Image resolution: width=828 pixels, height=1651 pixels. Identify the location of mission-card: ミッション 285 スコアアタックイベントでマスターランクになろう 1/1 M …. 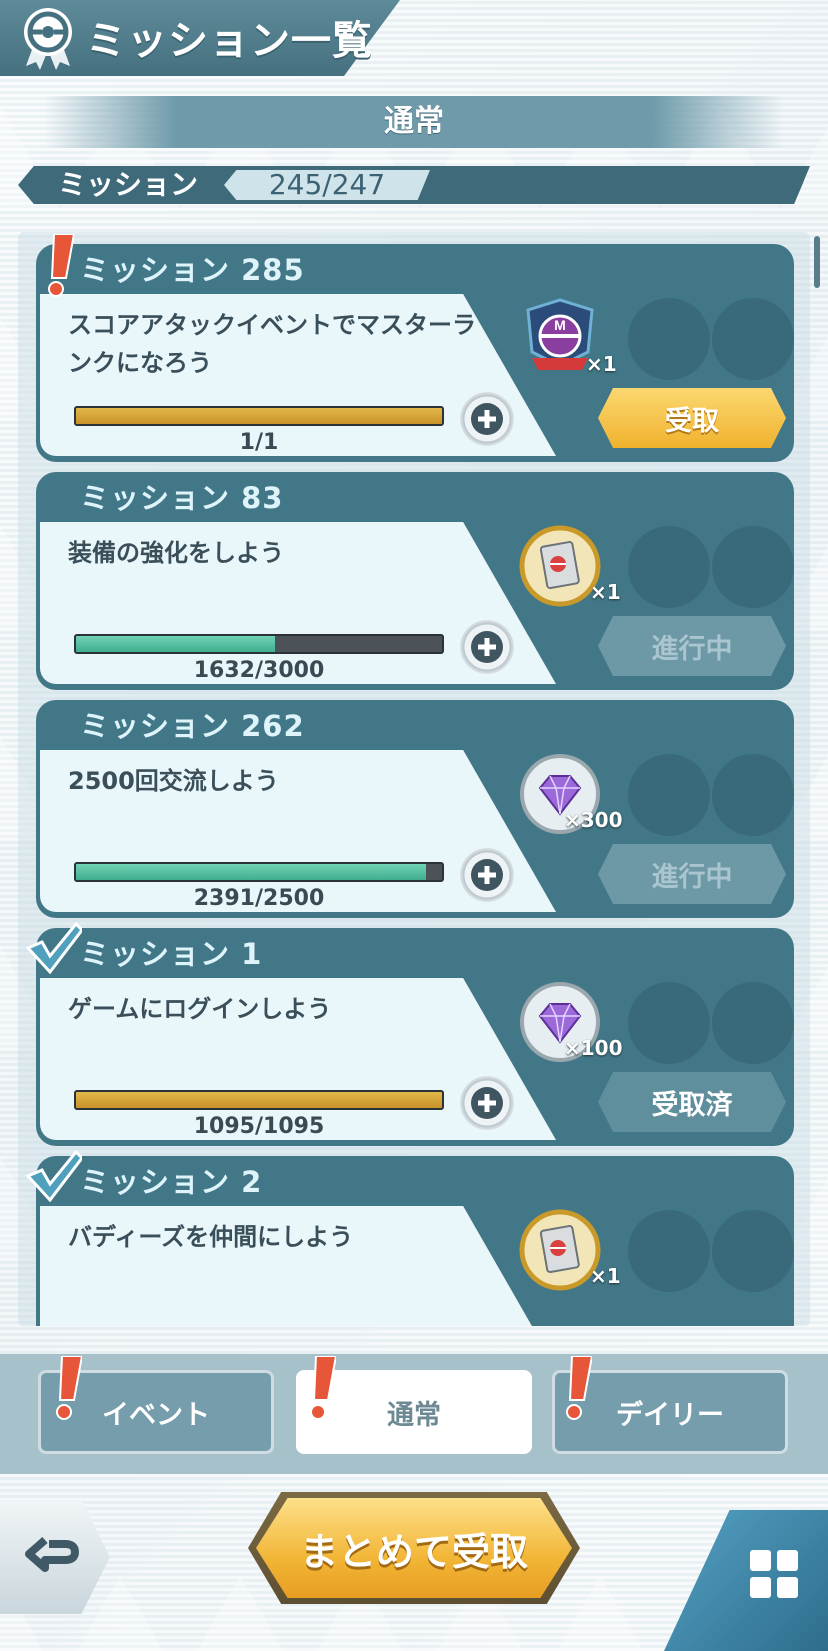
(415, 348).